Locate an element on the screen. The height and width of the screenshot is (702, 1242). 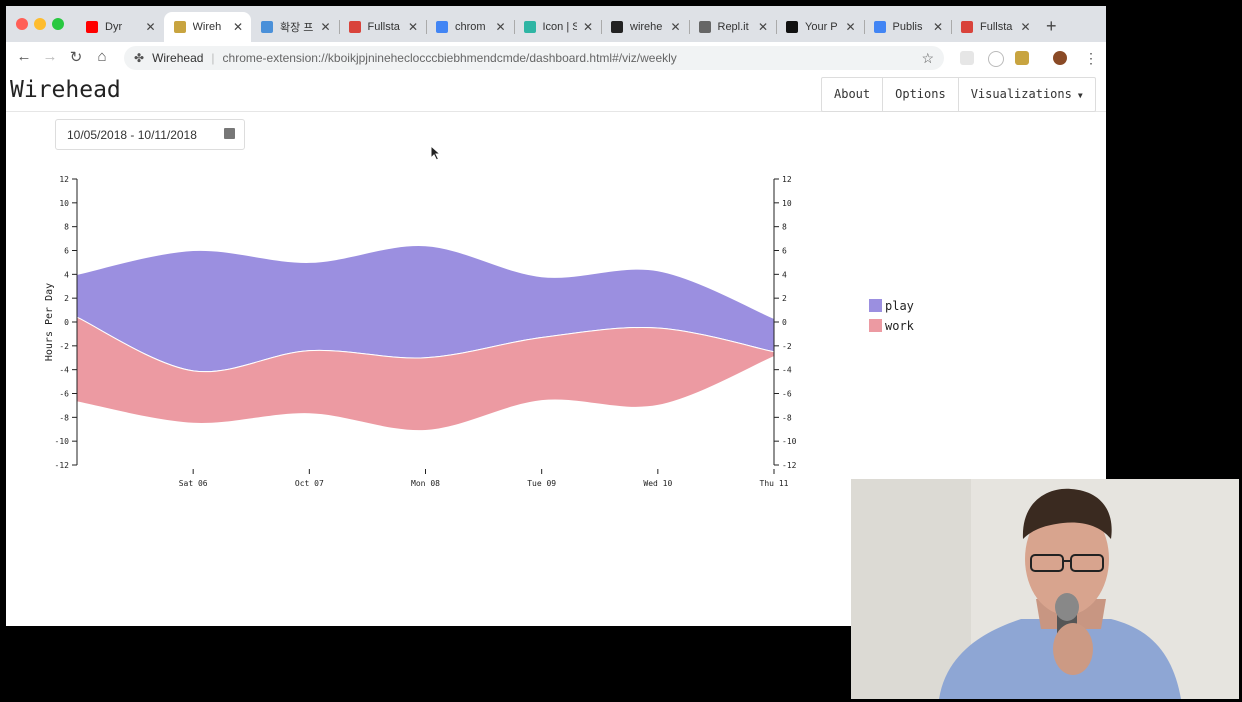
y-axis-label: Hours Per Day is located at coordinates (49, 322).